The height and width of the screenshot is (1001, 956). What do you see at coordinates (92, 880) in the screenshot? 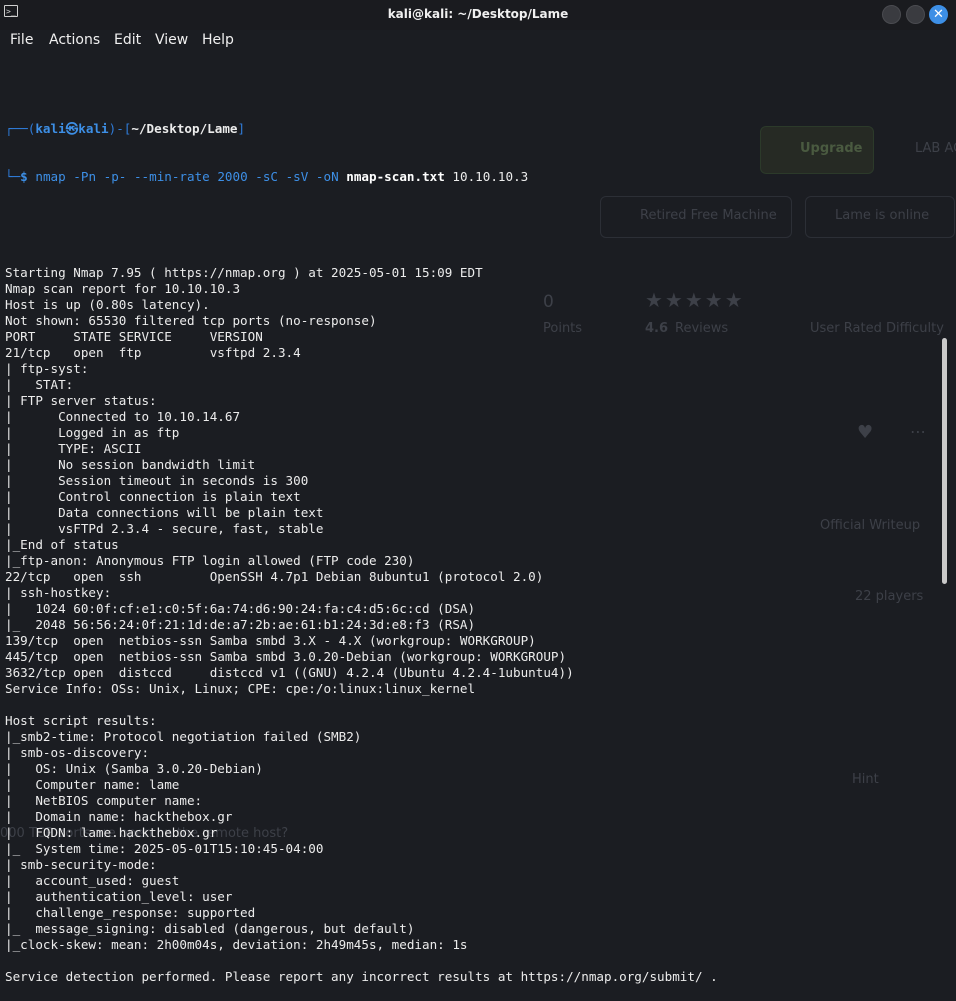
I see `output-line: | account_used: guest` at bounding box center [92, 880].